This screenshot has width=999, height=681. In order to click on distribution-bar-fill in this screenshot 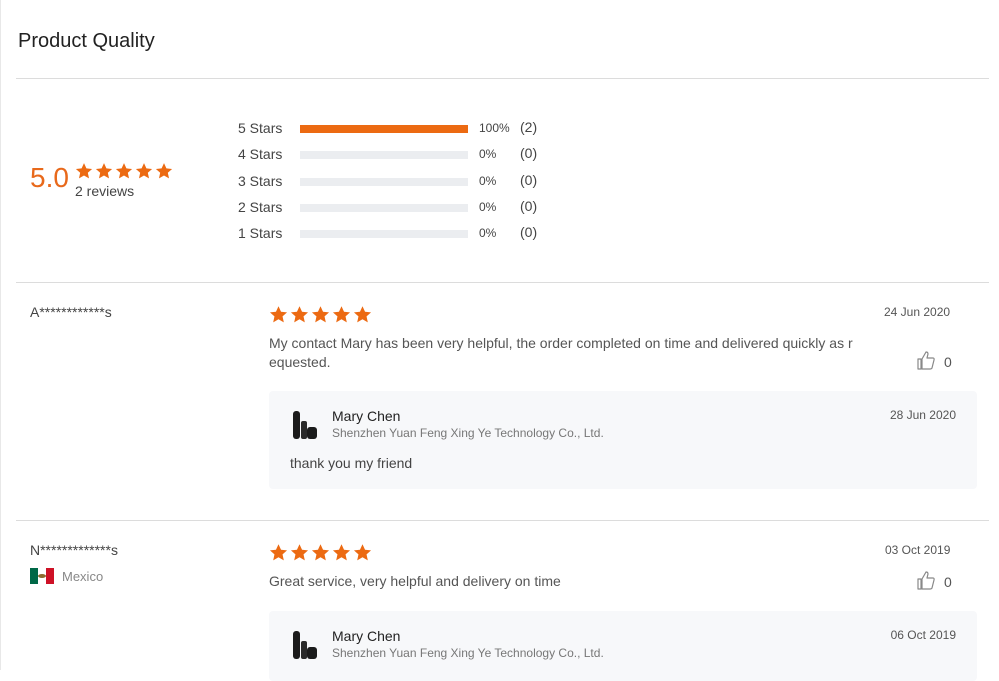, I will do `click(384, 129)`.